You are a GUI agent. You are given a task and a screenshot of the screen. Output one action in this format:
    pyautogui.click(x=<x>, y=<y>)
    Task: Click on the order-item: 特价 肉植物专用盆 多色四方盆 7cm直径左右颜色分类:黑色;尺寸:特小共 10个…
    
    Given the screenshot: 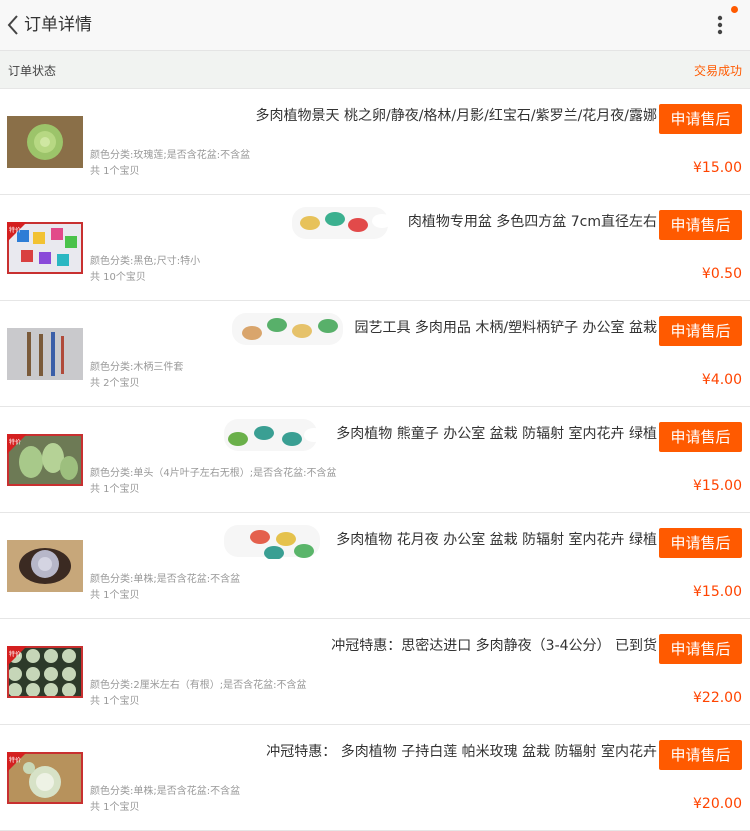 What is the action you would take?
    pyautogui.click(x=375, y=248)
    